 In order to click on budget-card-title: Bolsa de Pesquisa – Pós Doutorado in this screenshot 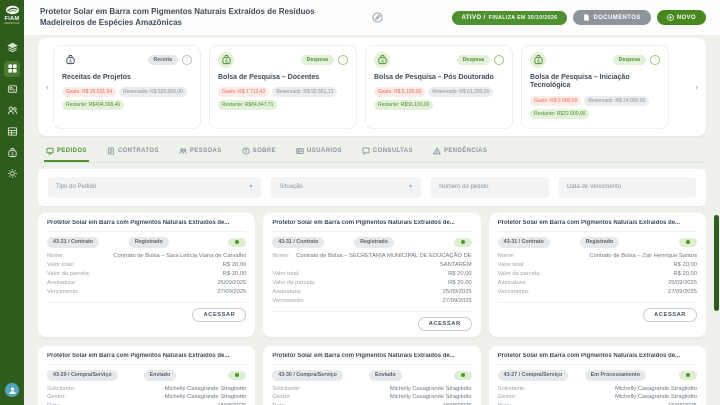, I will do `click(434, 77)`.